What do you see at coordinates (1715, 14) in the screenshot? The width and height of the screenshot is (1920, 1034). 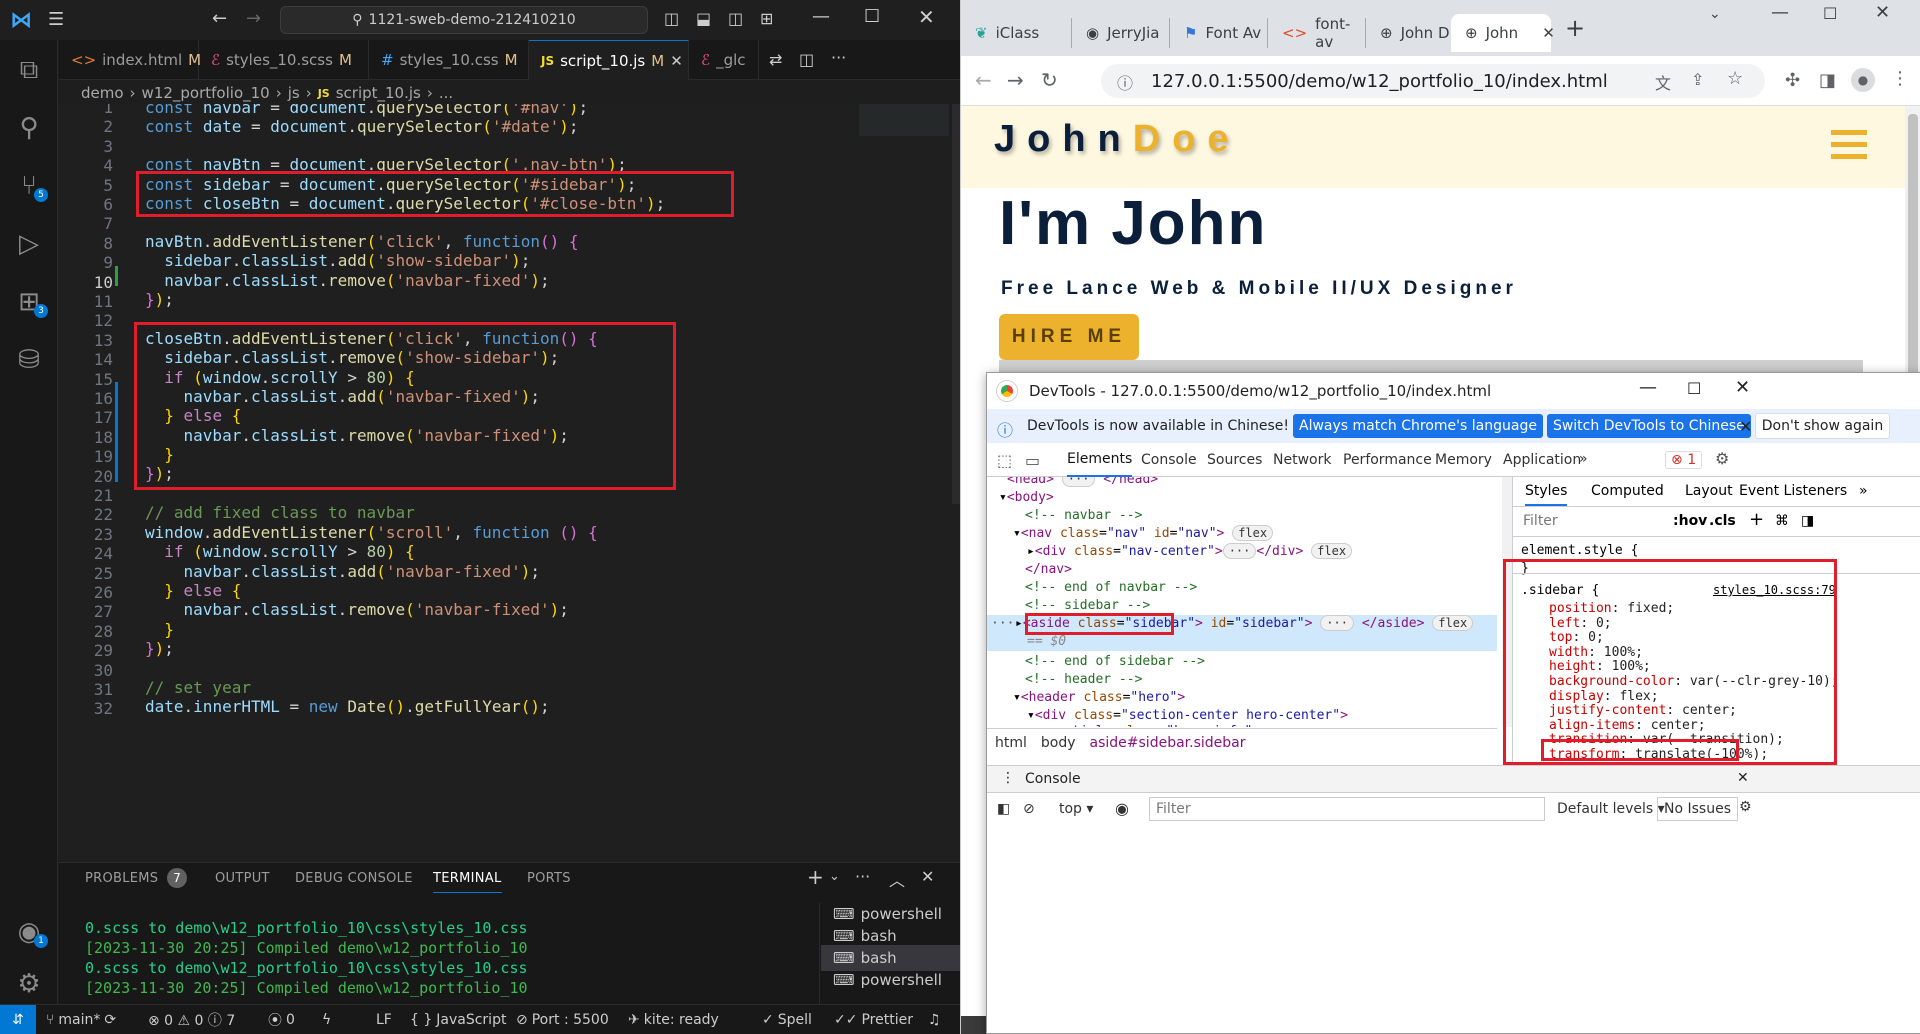 I see `tab-search-icon: ⌄` at bounding box center [1715, 14].